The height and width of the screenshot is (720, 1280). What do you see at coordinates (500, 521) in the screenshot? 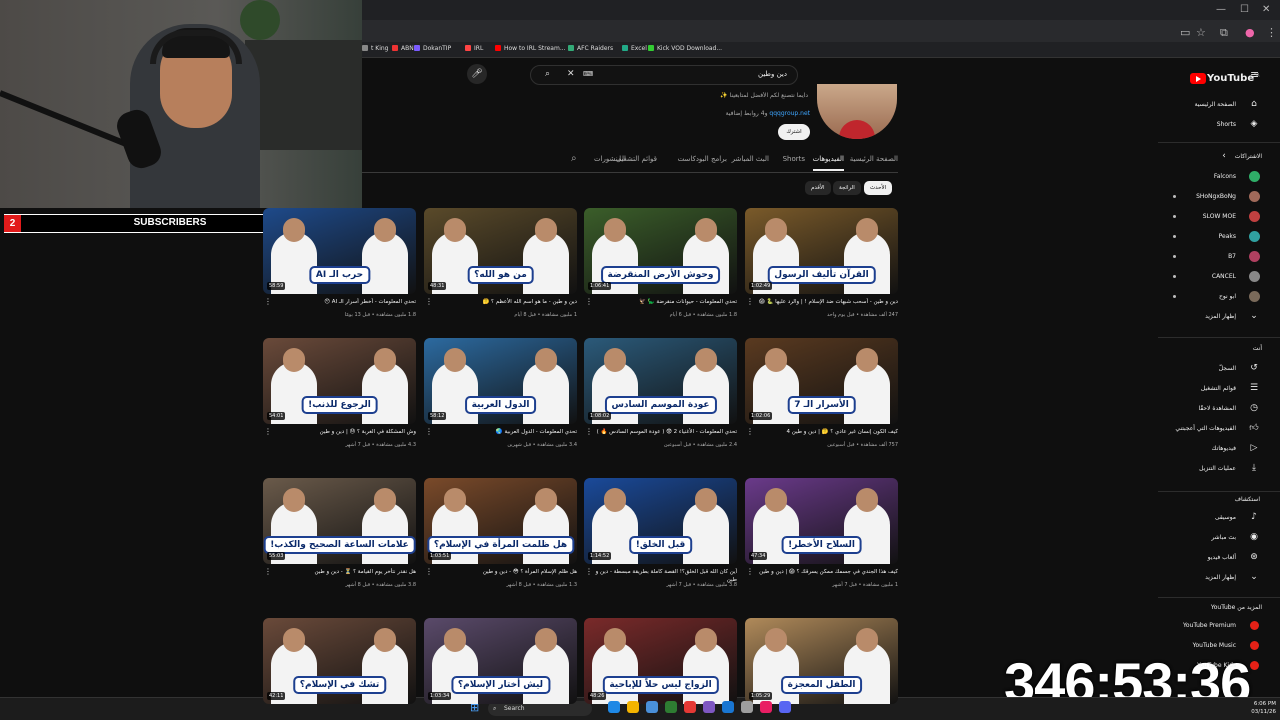
I see `video-thumbnail: هل ظلمت المرأة في الإسلام؟ 1:03:51` at bounding box center [500, 521].